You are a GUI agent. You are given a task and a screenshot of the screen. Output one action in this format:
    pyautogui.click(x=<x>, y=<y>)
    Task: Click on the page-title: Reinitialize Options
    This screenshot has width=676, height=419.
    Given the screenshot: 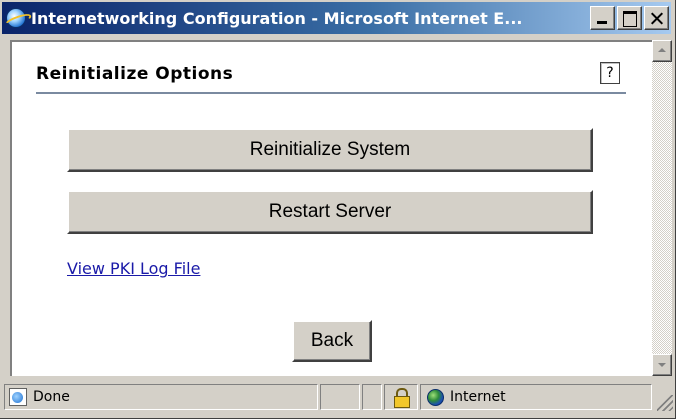 What is the action you would take?
    pyautogui.click(x=135, y=74)
    